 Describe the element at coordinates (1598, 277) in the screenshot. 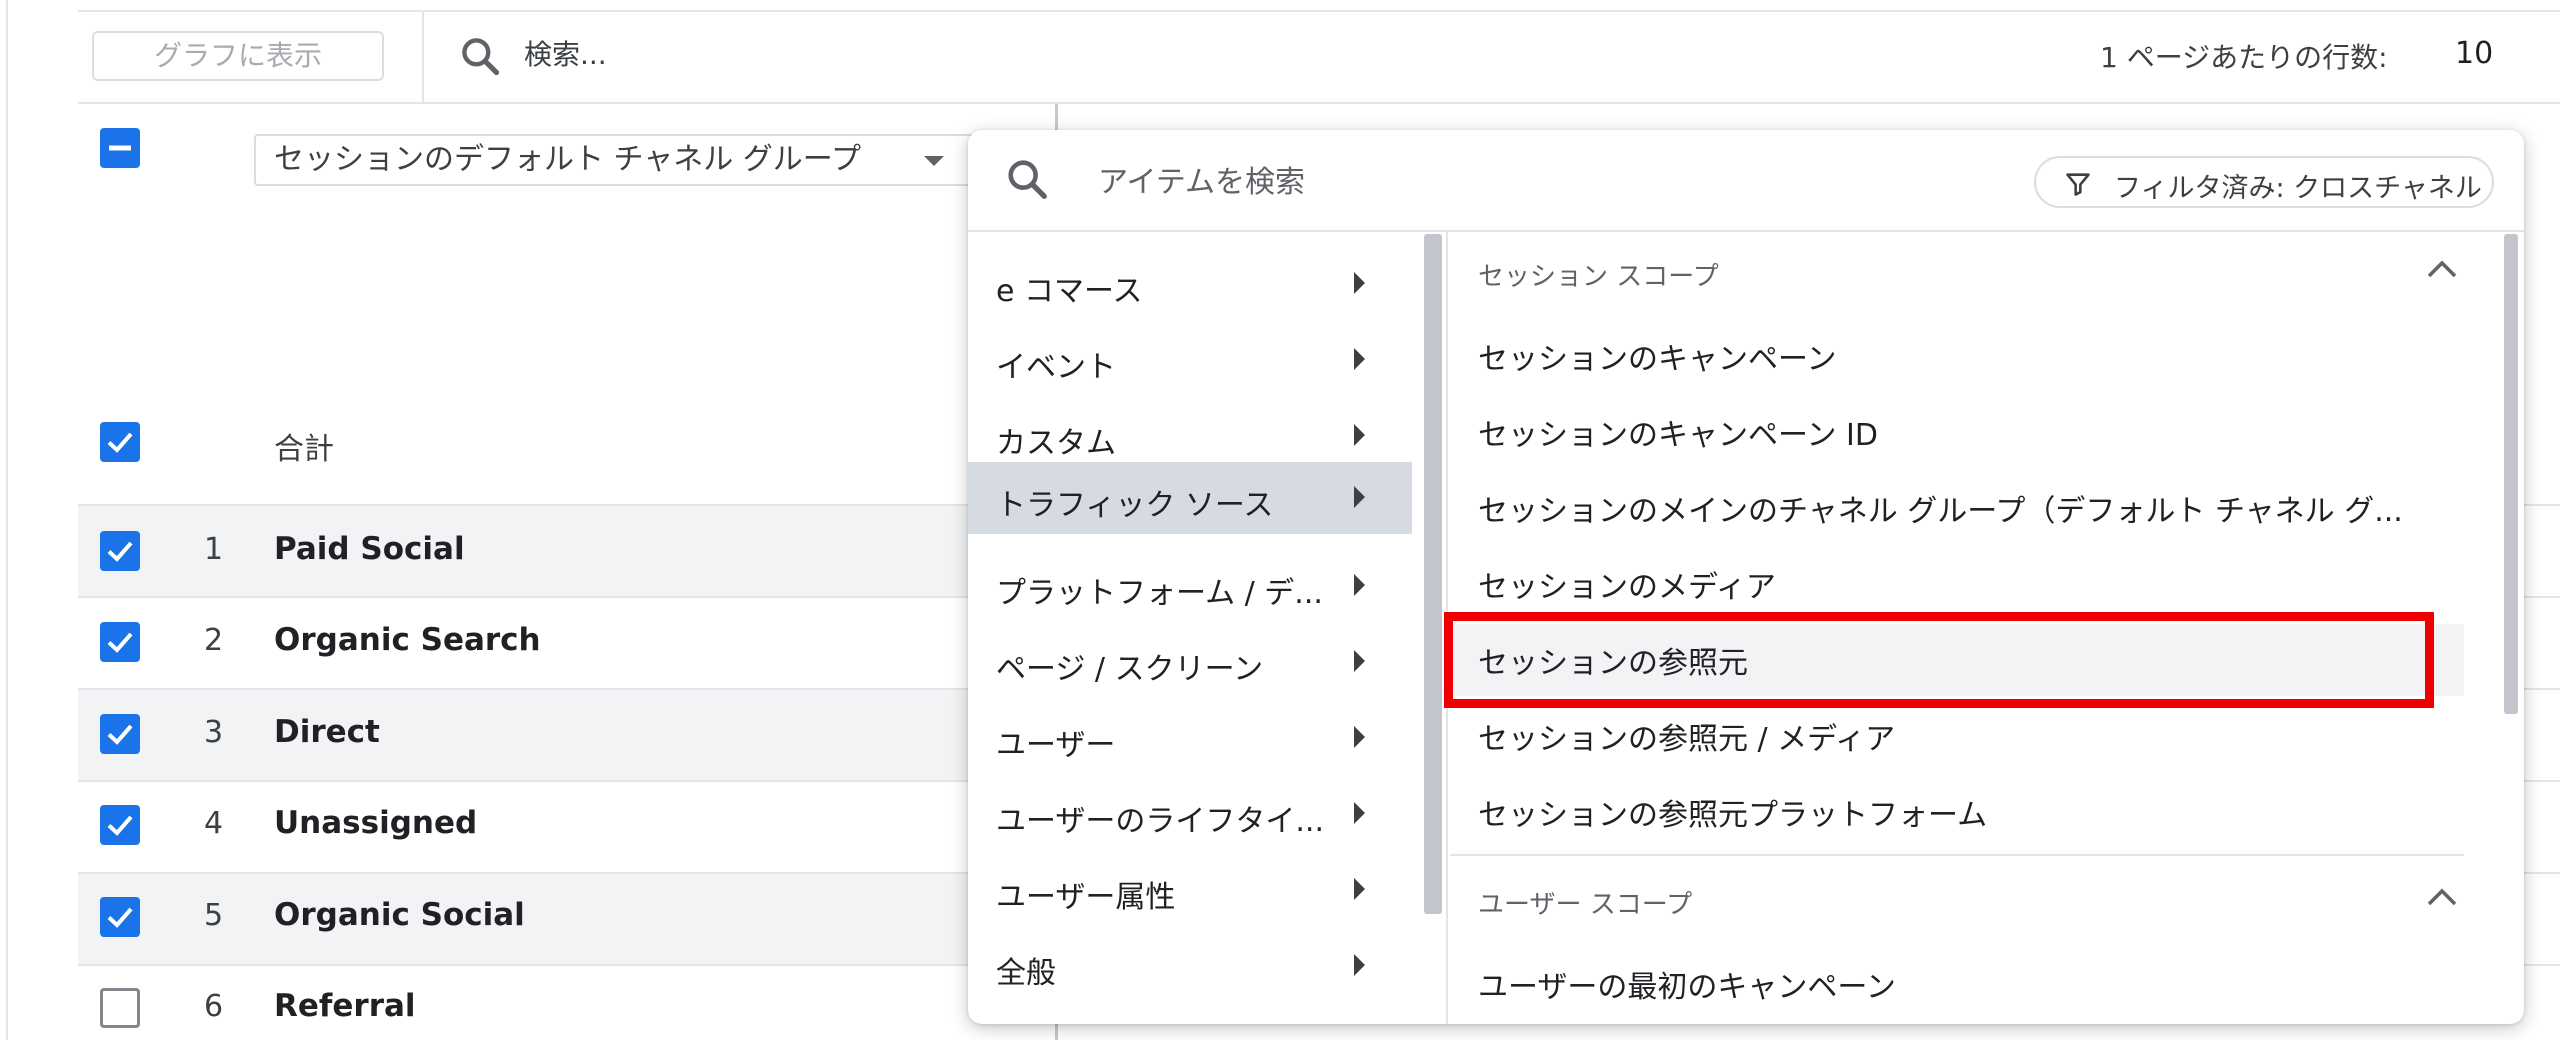

I see `session-scope-title: セッション スコープ` at that location.